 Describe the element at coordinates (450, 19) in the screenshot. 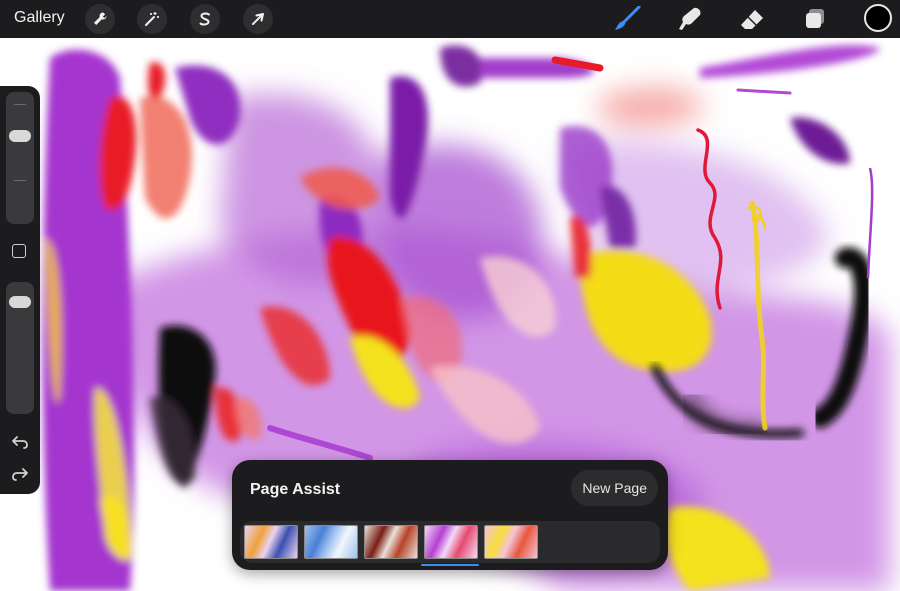

I see `top-toolbar: Gallery` at that location.